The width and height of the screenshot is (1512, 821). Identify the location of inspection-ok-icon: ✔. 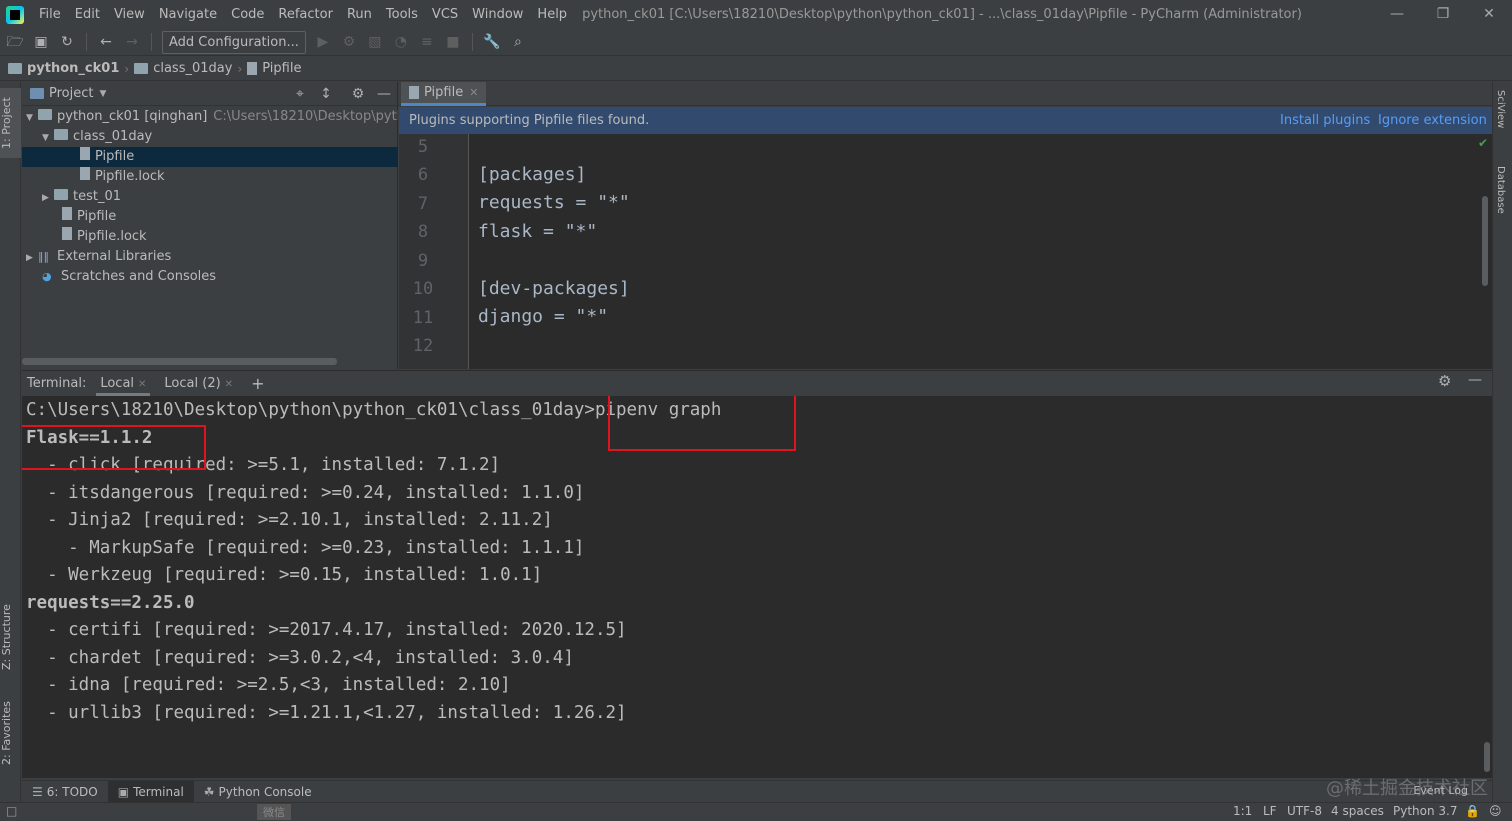
(1482, 143).